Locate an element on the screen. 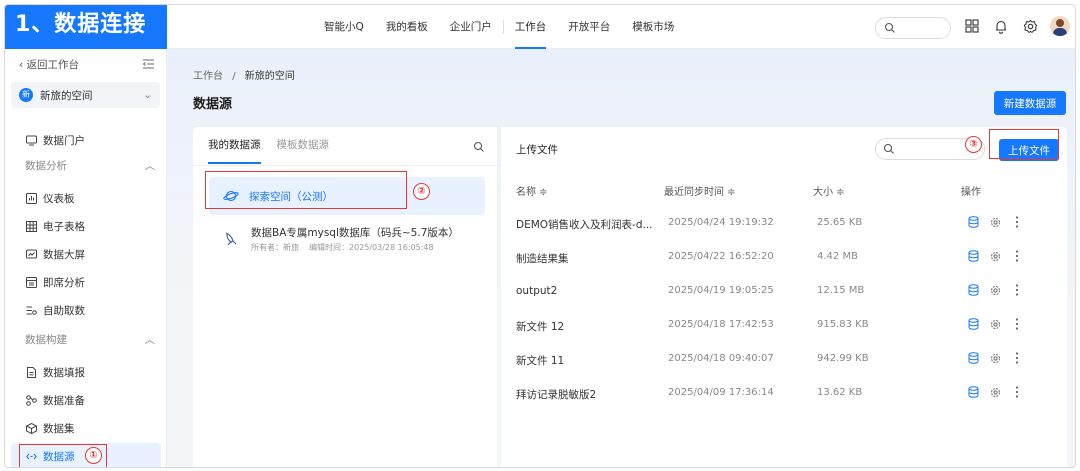 This screenshot has height=471, width=1080. sidebar-group-analysis: 数据分析 ︿ is located at coordinates (90, 165).